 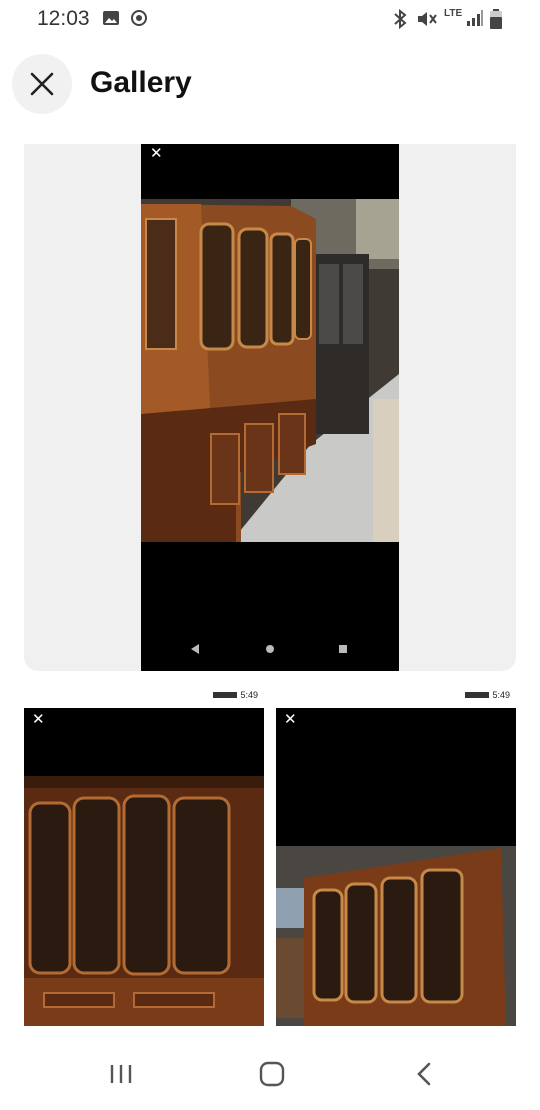 I want to click on close-icon, so click(x=42, y=84).